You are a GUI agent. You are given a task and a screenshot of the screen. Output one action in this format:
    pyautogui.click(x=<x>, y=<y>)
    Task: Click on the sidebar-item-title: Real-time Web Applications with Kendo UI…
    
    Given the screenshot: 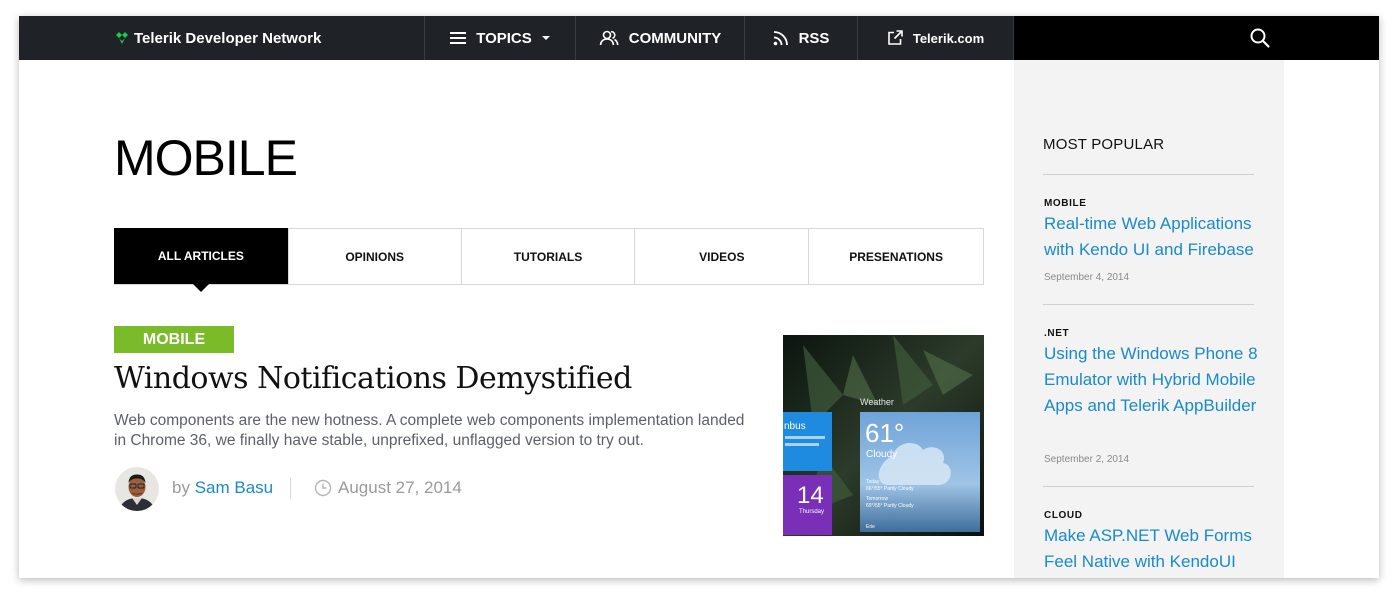 What is the action you would take?
    pyautogui.click(x=1151, y=237)
    